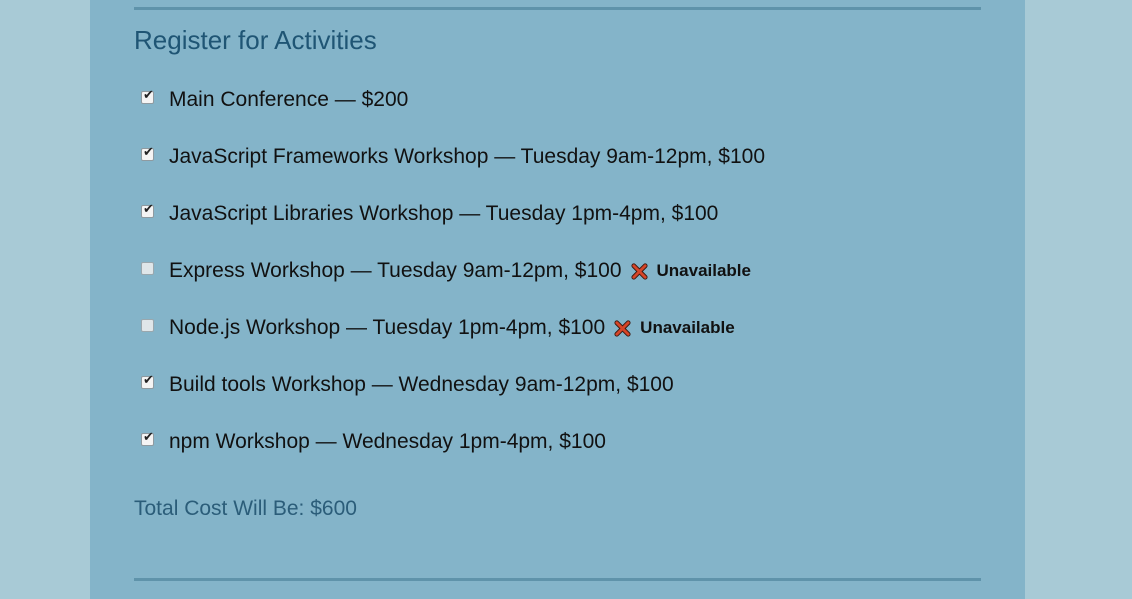 The height and width of the screenshot is (599, 1132). Describe the element at coordinates (245, 508) in the screenshot. I see `total-cost: Total Cost Will Be: $600` at that location.